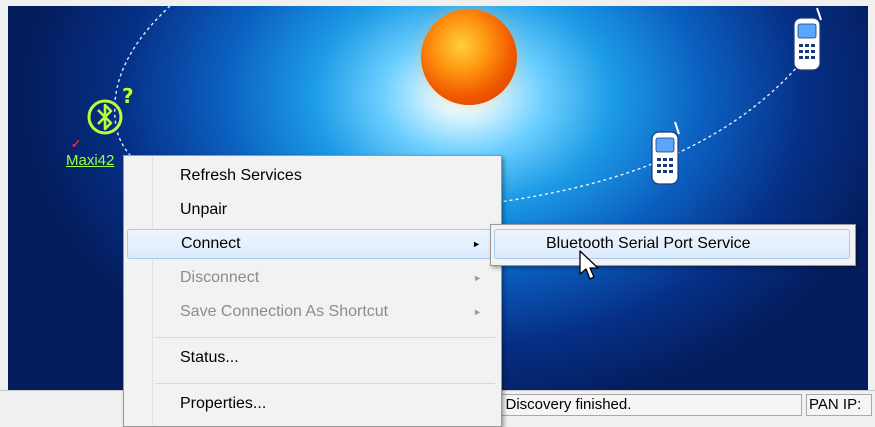  Describe the element at coordinates (211, 243) in the screenshot. I see `menu-item-label: Connect` at that location.